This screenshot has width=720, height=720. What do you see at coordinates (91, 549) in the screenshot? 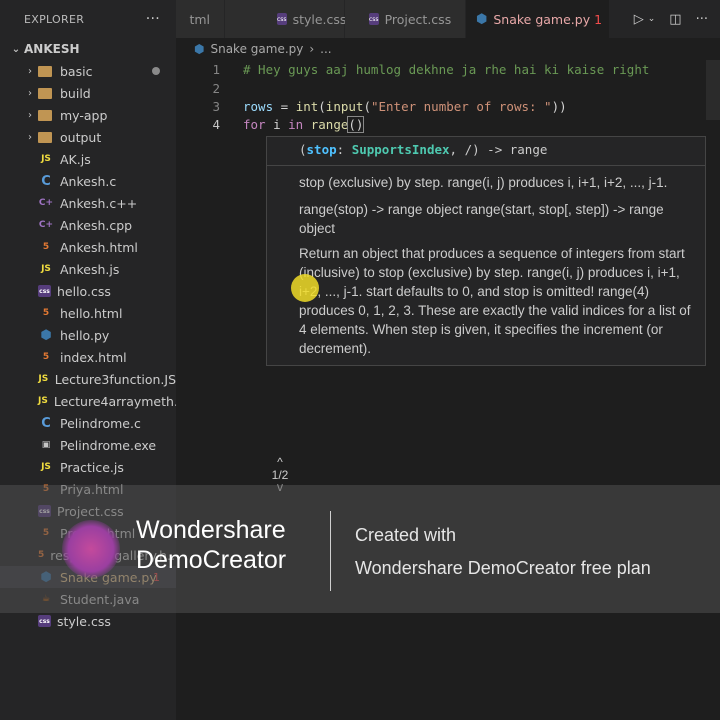
I see `democreator-logo-icon` at bounding box center [91, 549].